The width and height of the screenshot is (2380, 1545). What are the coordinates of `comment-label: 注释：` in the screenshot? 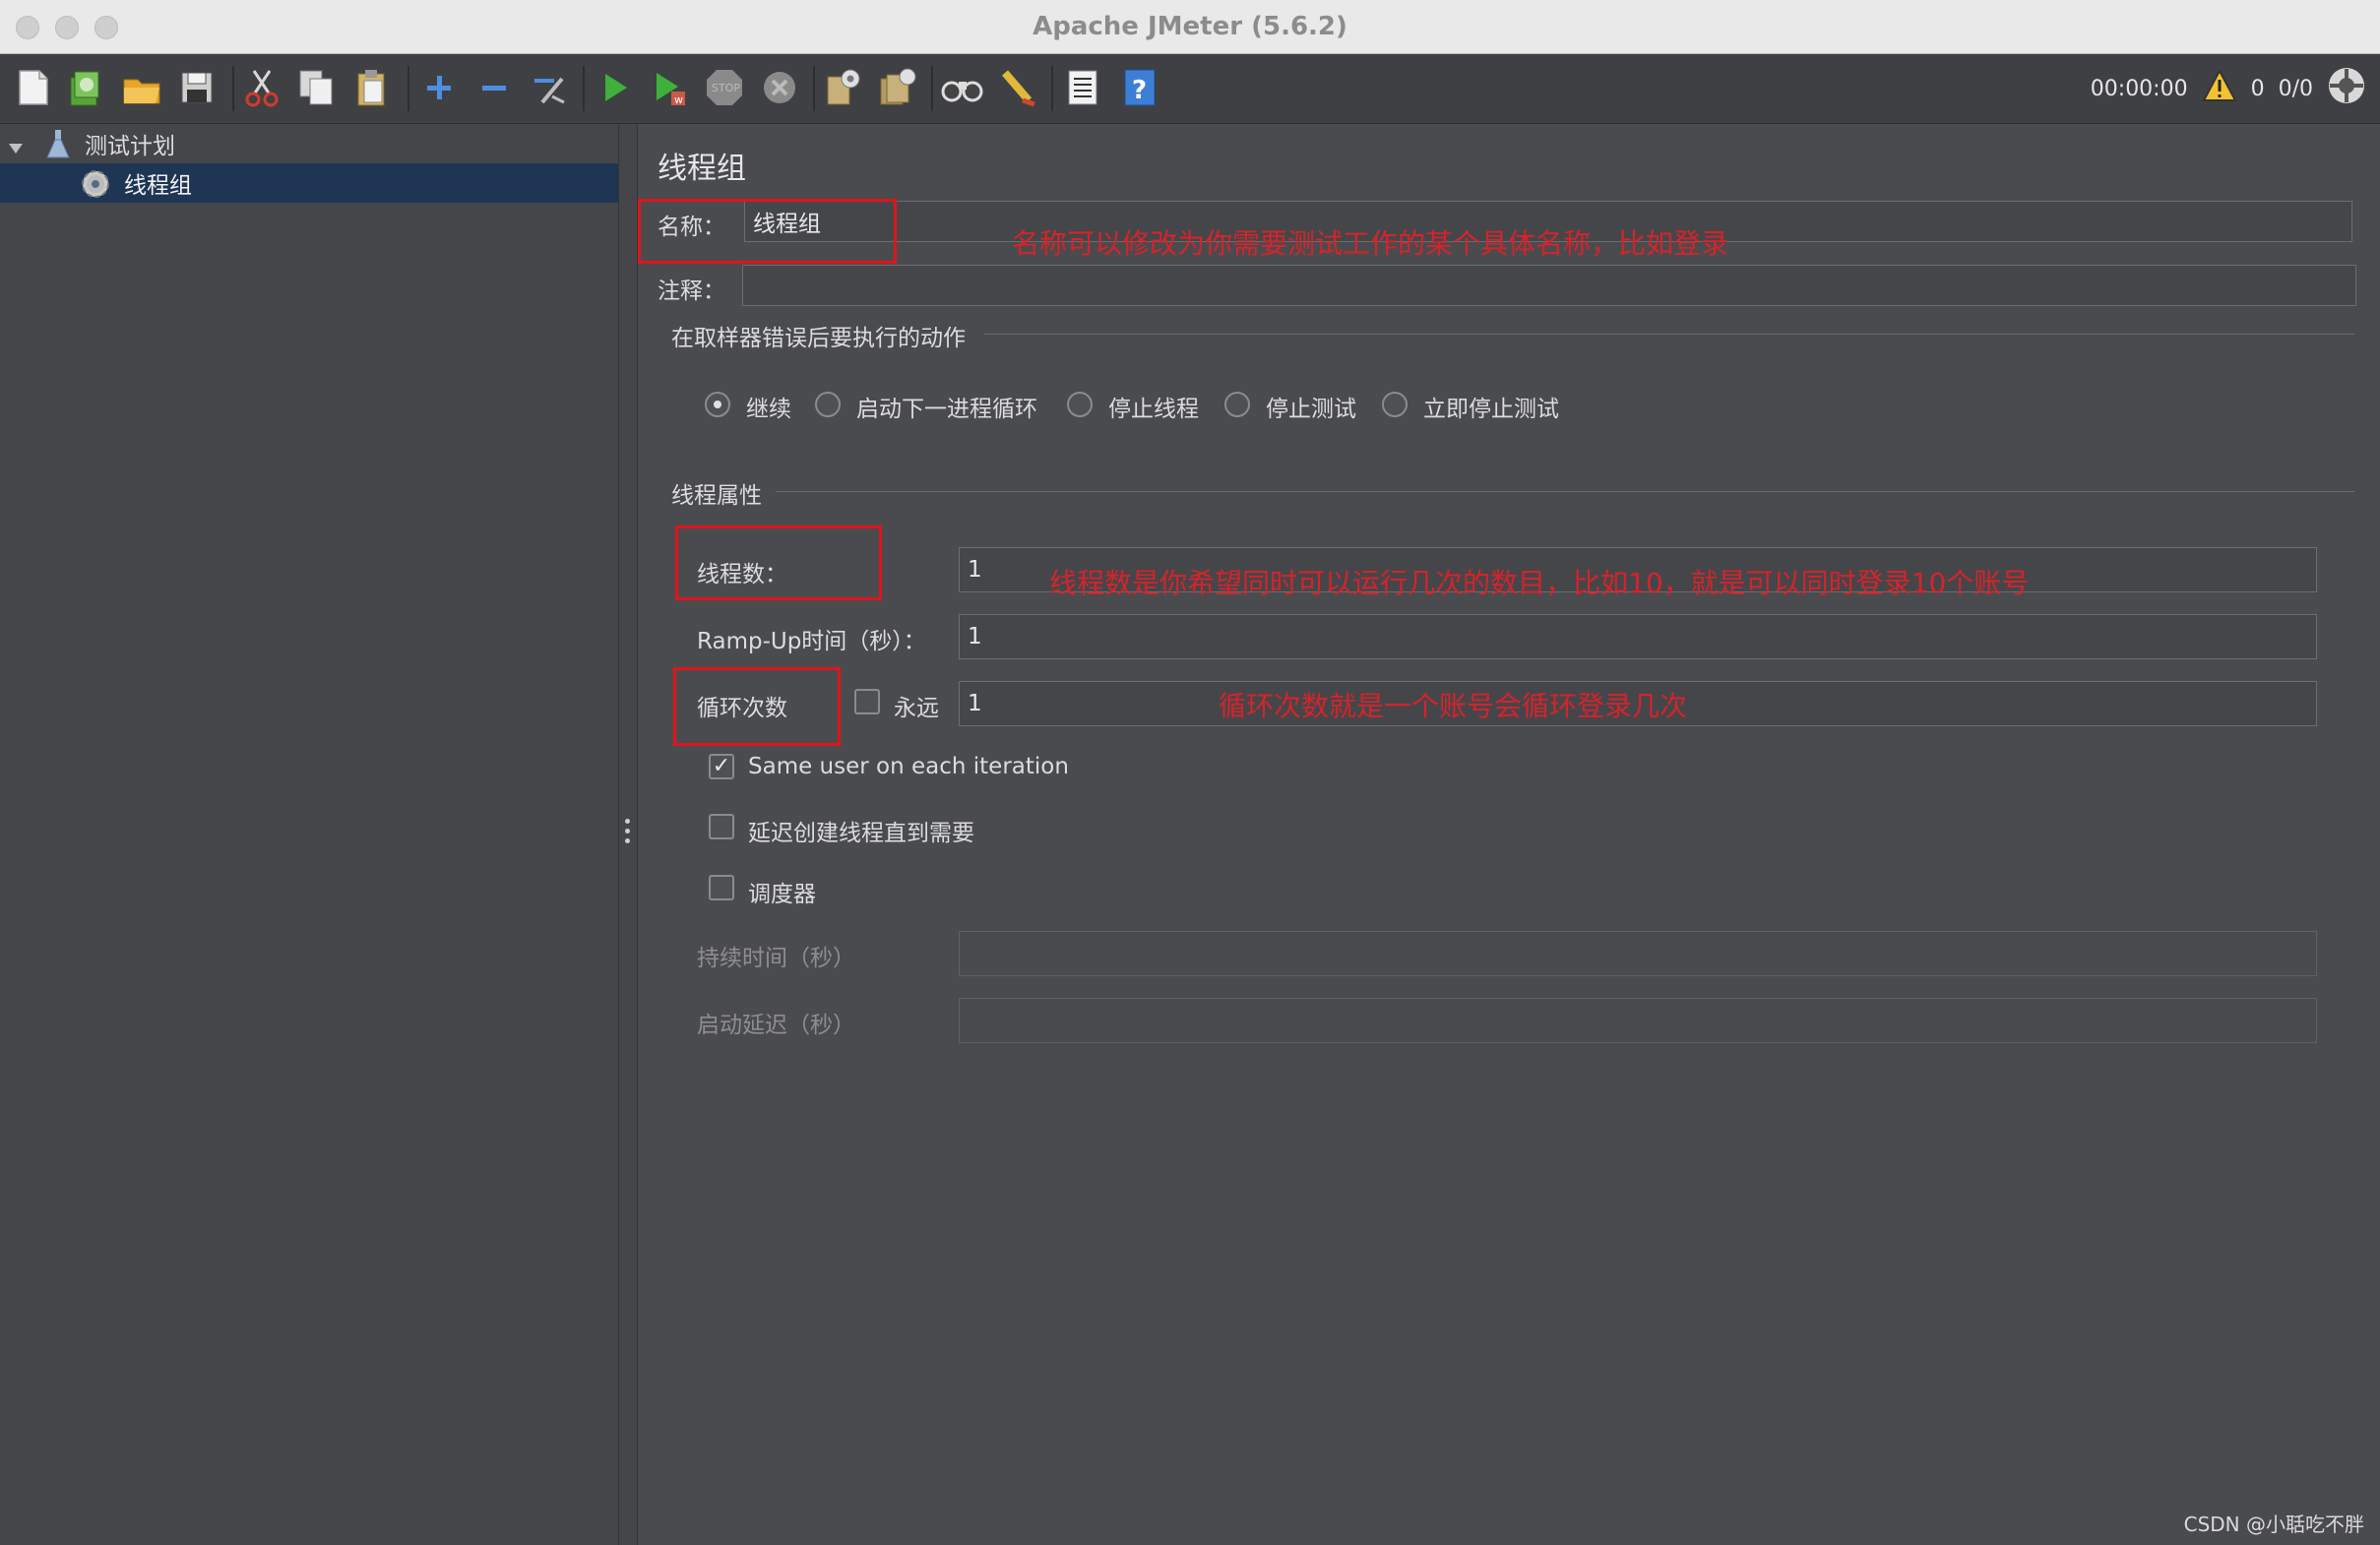 It's located at (691, 291).